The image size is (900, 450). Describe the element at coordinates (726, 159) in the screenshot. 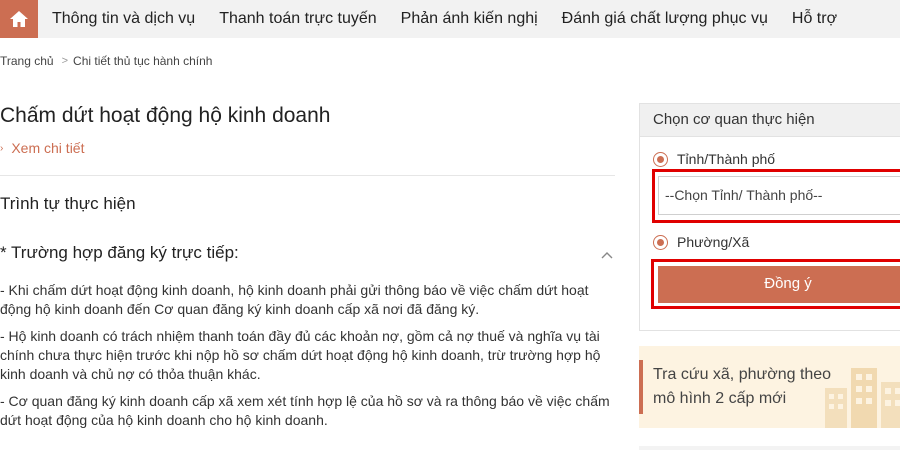

I see `radio-province-label: Tỉnh/Thành phố` at that location.